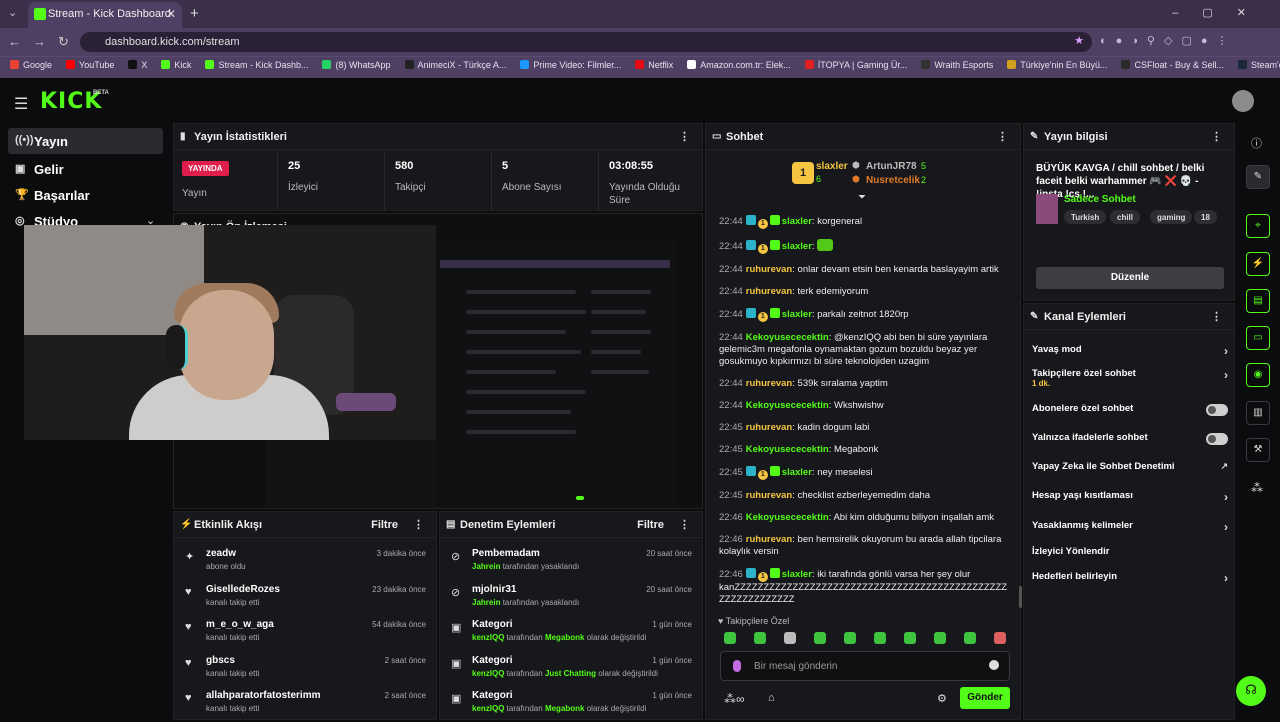 The width and height of the screenshot is (1280, 722). I want to click on document-icon: ▤, so click(1258, 301).